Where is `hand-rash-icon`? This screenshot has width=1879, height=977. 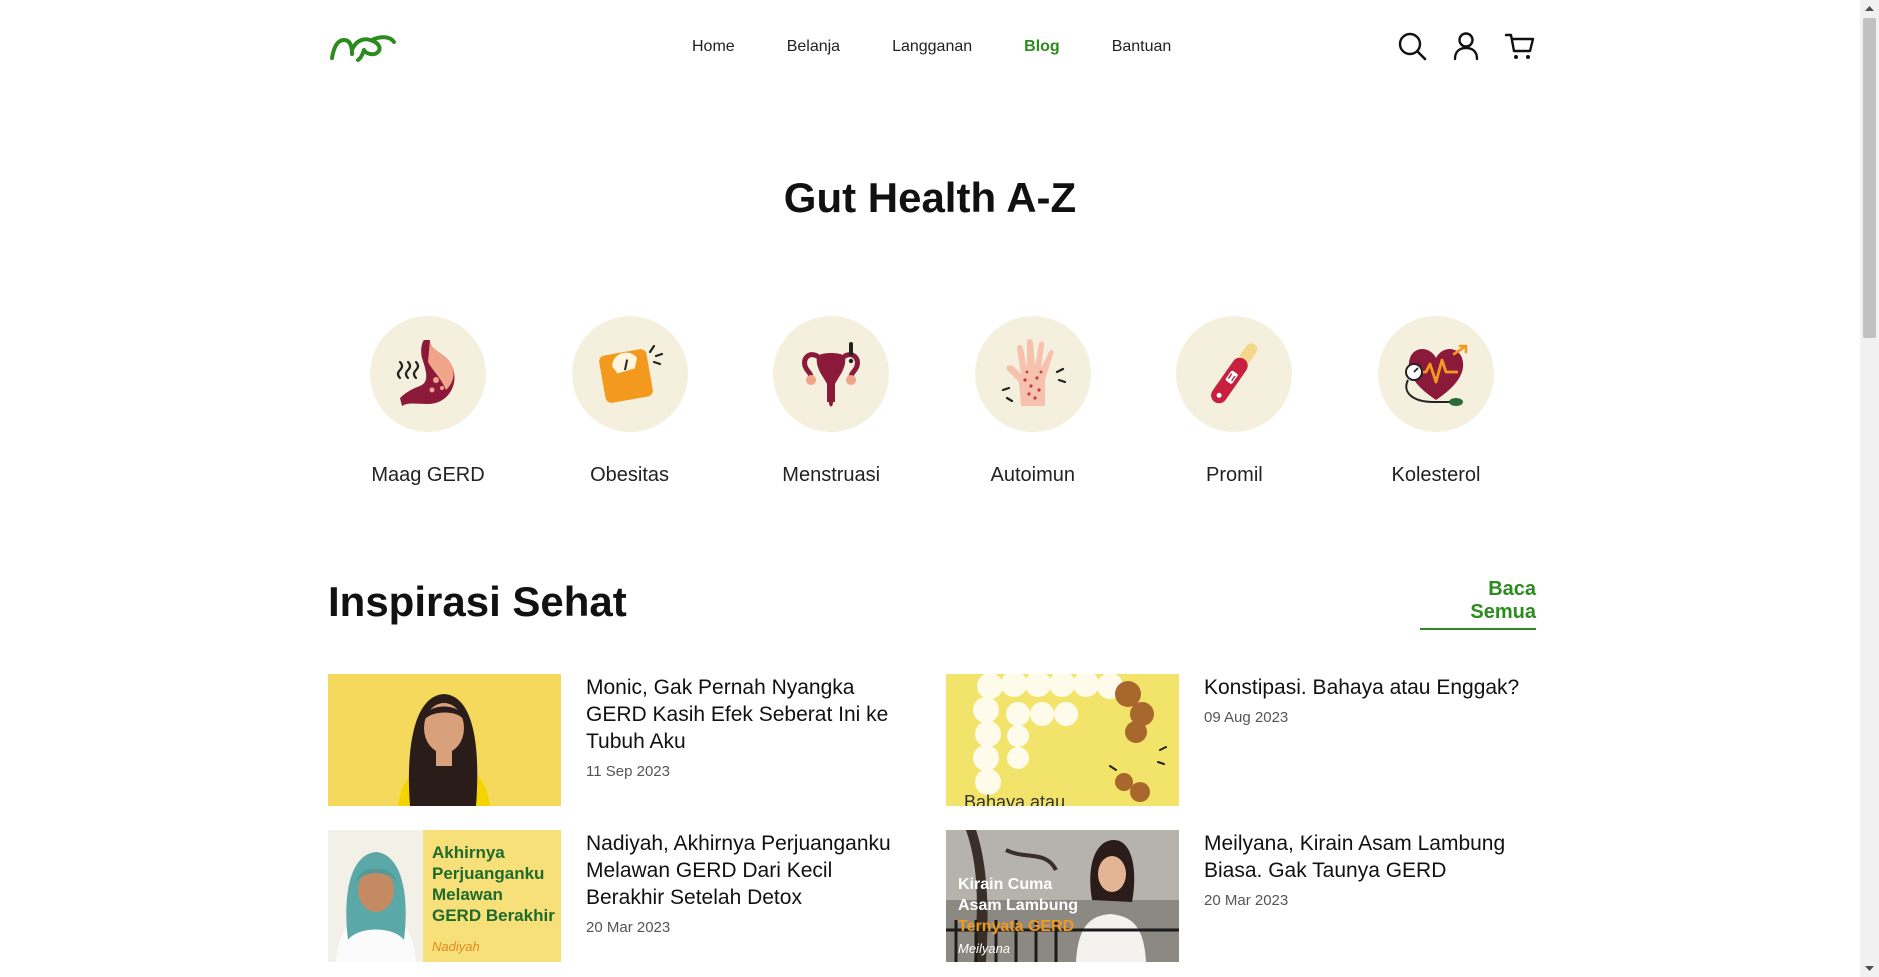
hand-rash-icon is located at coordinates (1033, 372).